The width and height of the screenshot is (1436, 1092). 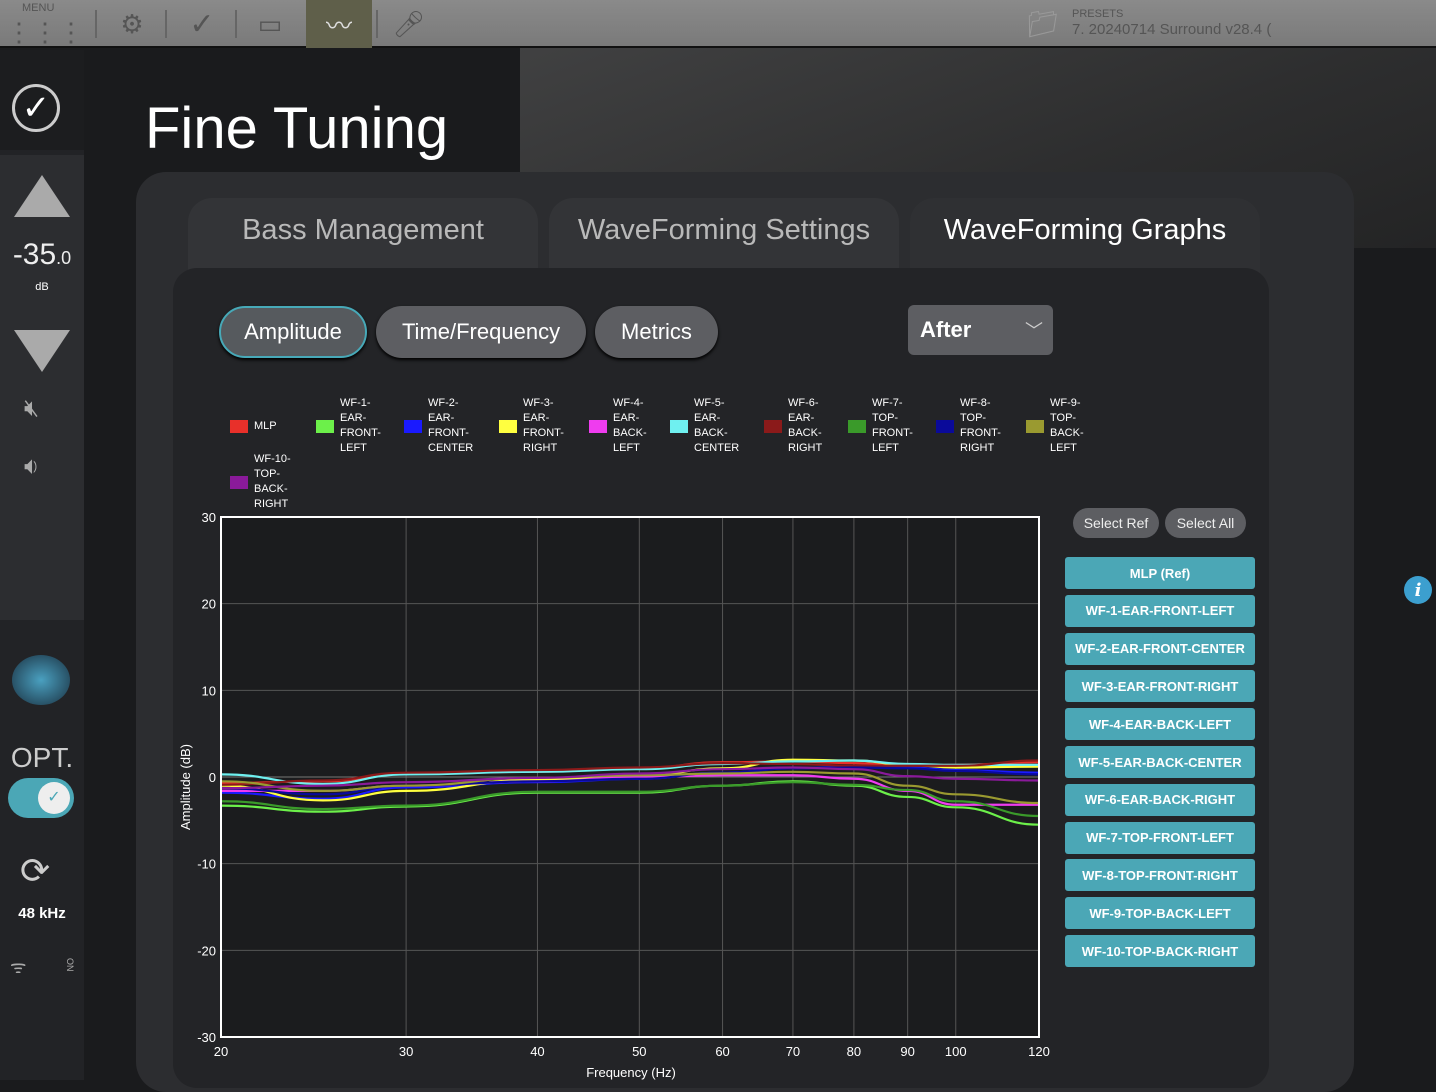 What do you see at coordinates (206, 1037) in the screenshot?
I see `y-tick-label: -30` at bounding box center [206, 1037].